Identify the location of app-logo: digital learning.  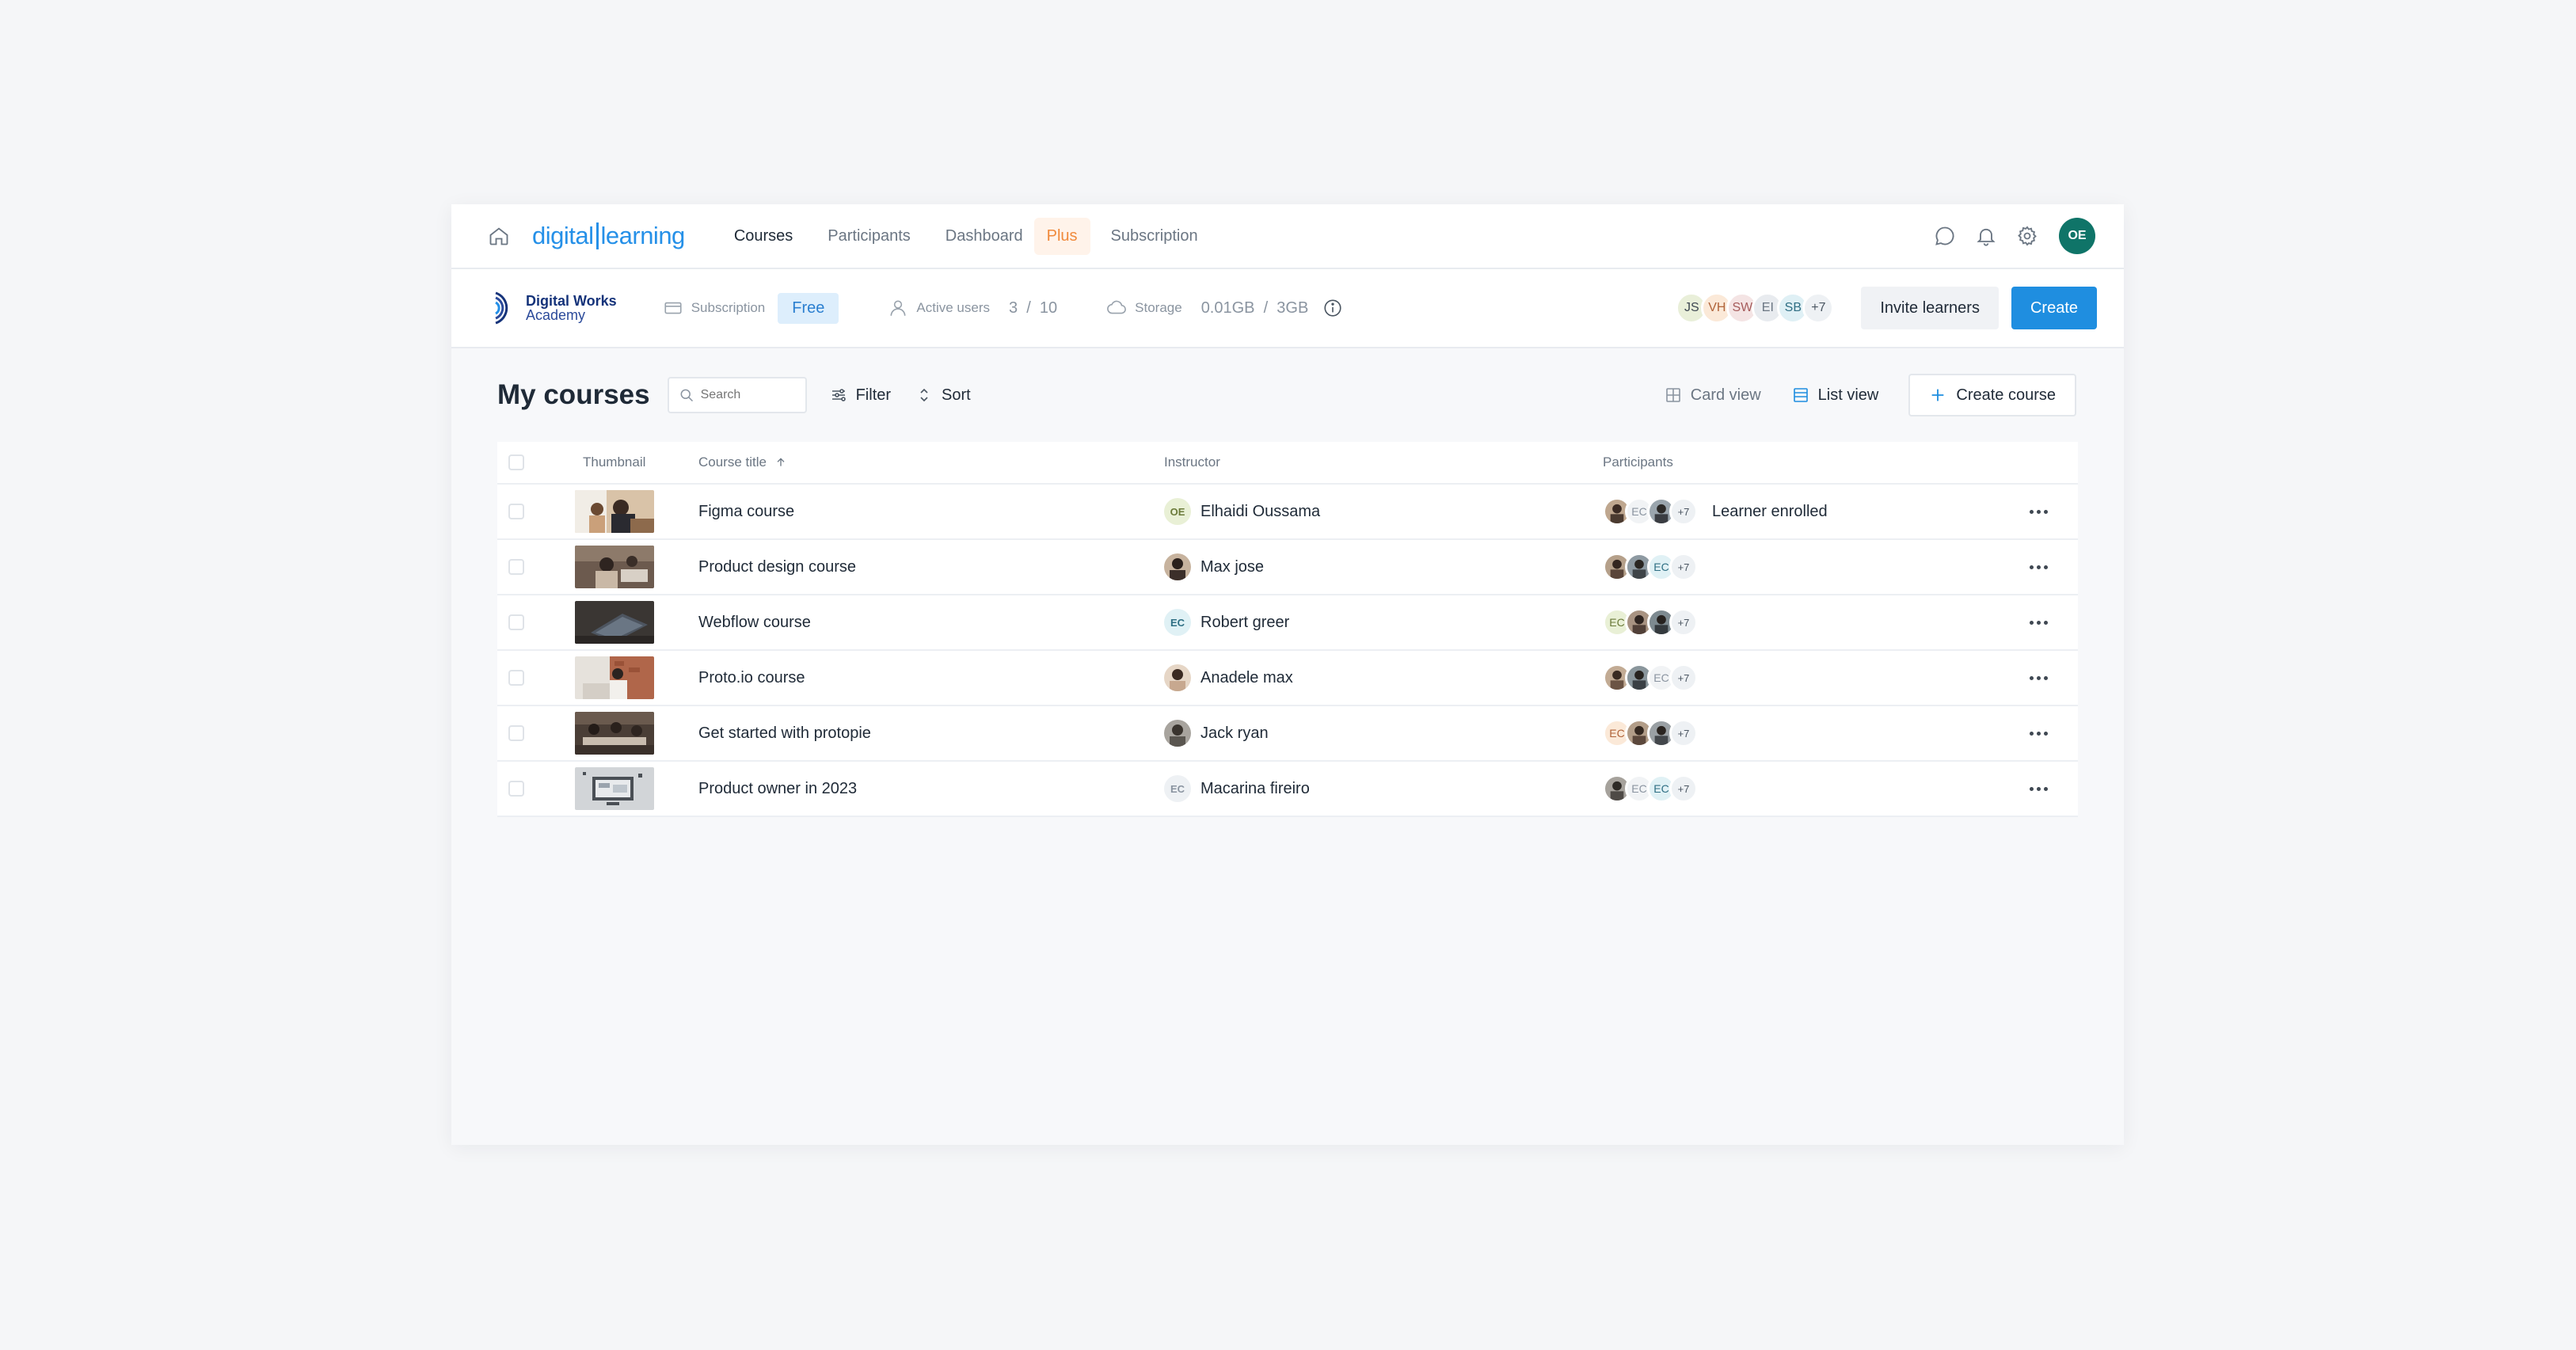
(608, 236).